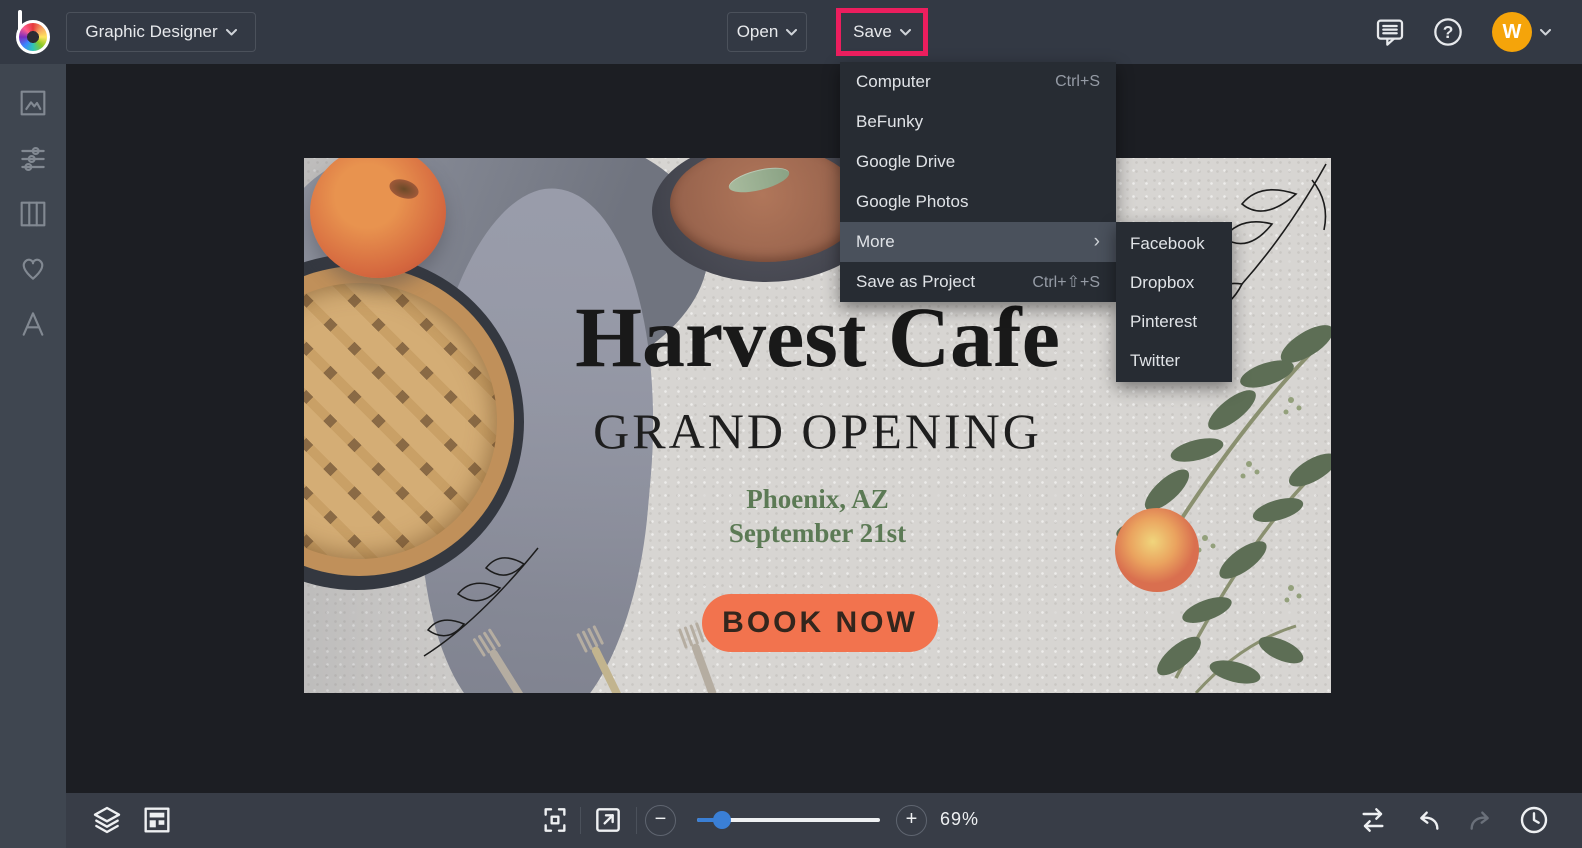 This screenshot has width=1582, height=848. Describe the element at coordinates (722, 820) in the screenshot. I see `zoom-slider-thumb` at that location.